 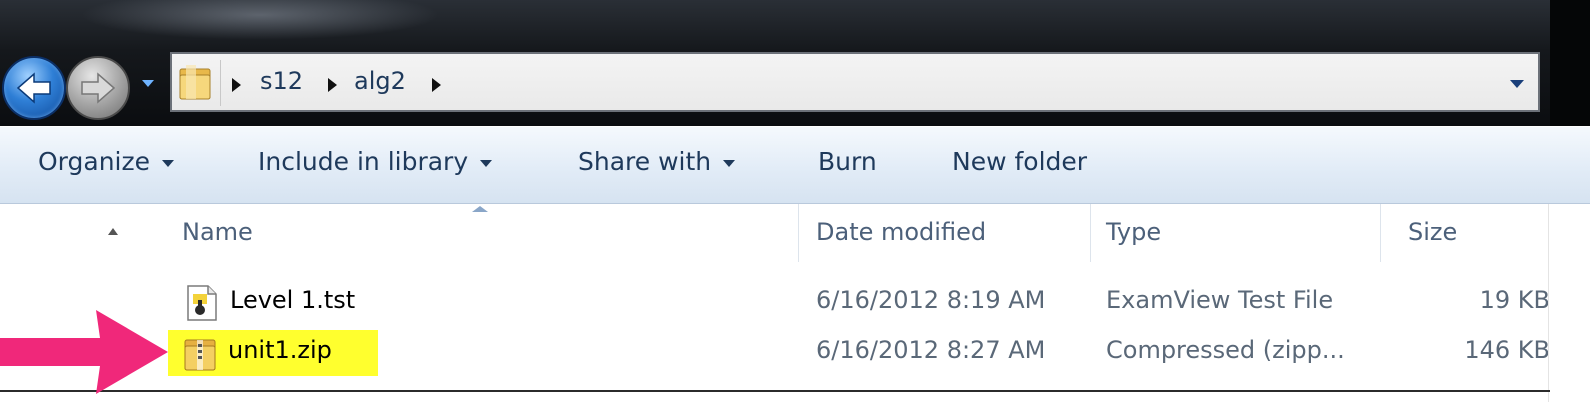 I want to click on details-pane-edge, so click(x=1569, y=303).